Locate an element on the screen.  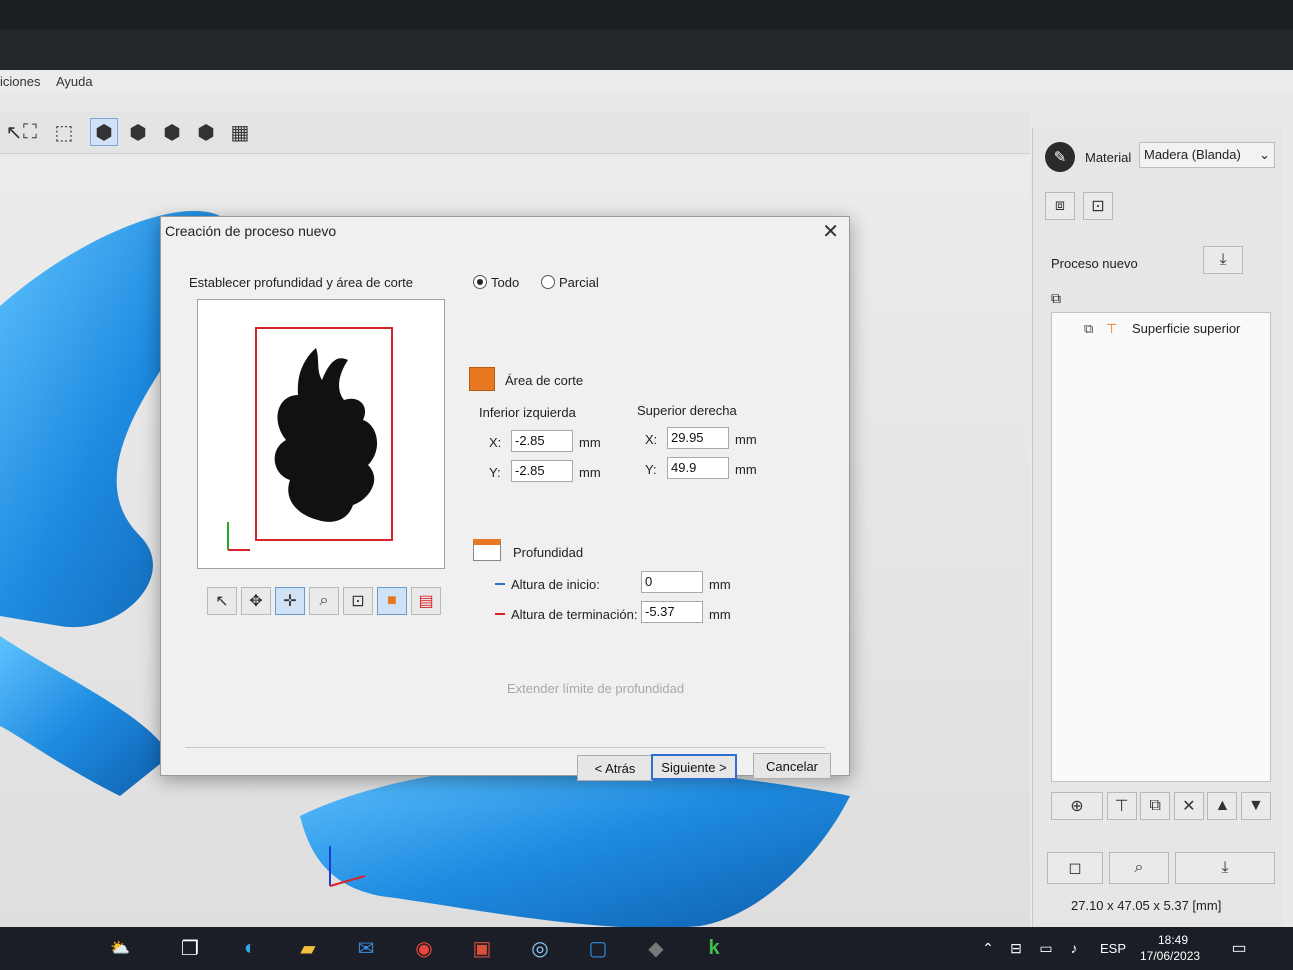
process-label: Proceso nuevo is located at coordinates (1094, 263).